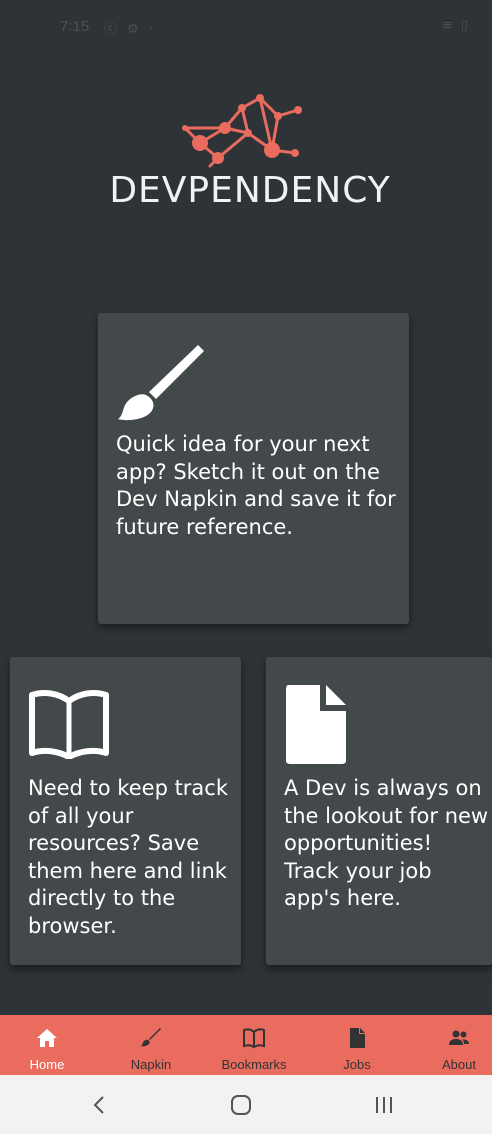  Describe the element at coordinates (47, 1064) in the screenshot. I see `nav-home-label: Home` at that location.